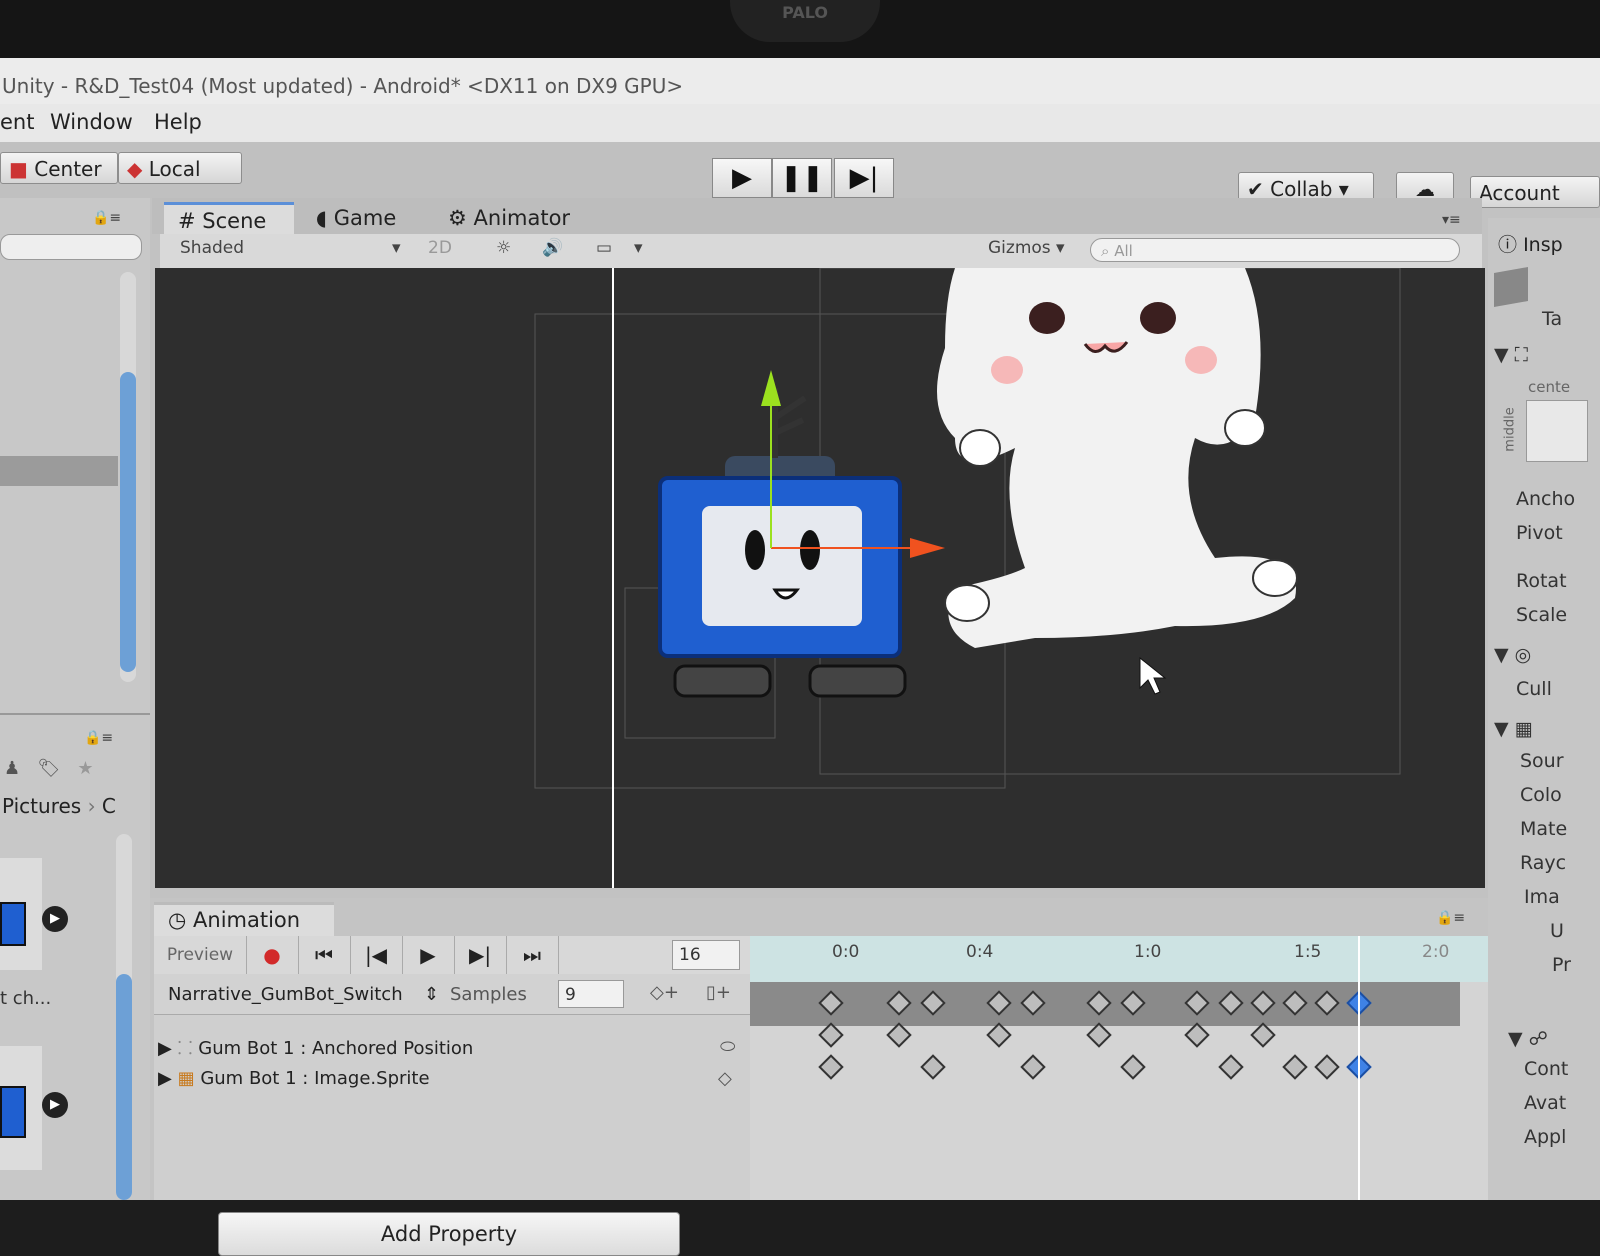  I want to click on favorite-icon: ★, so click(85, 768).